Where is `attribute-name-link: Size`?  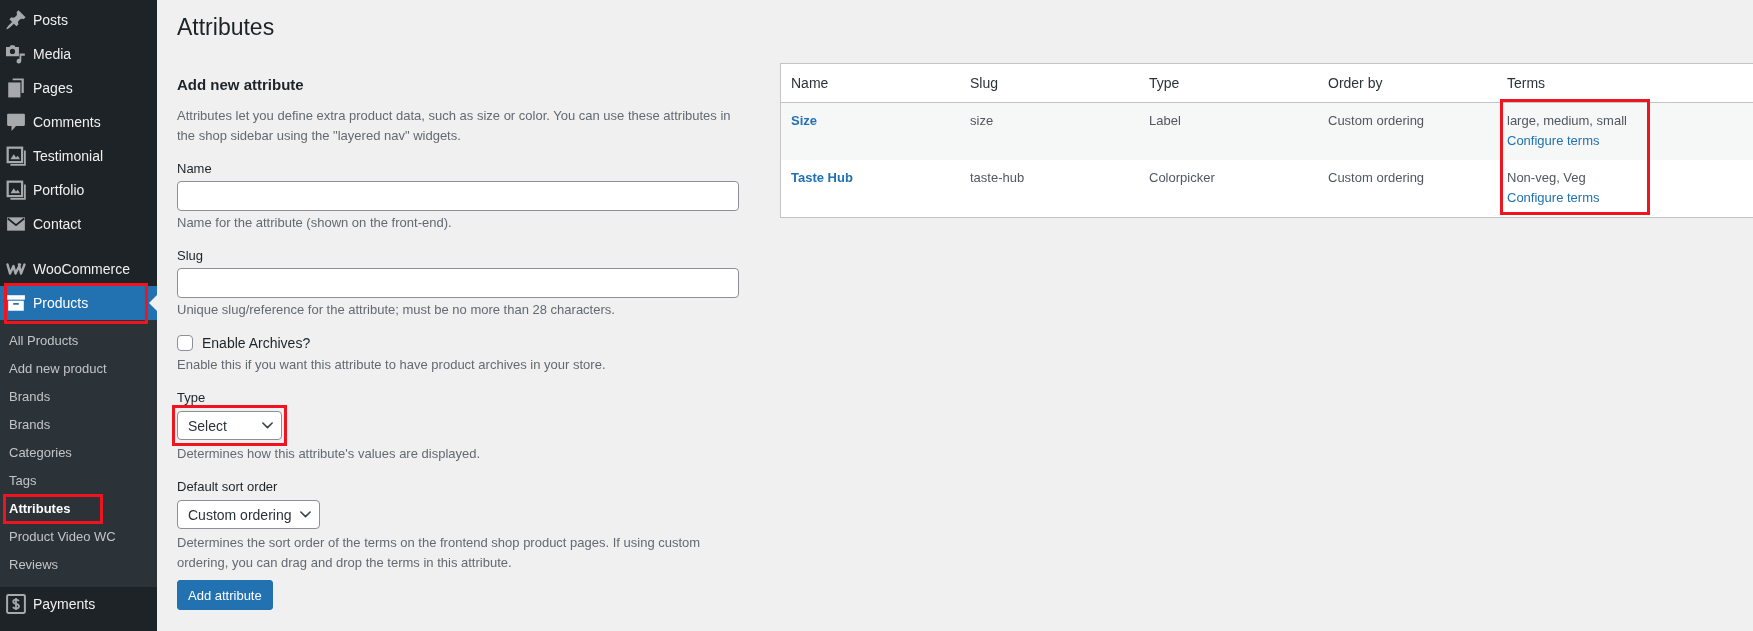
attribute-name-link: Size is located at coordinates (804, 120).